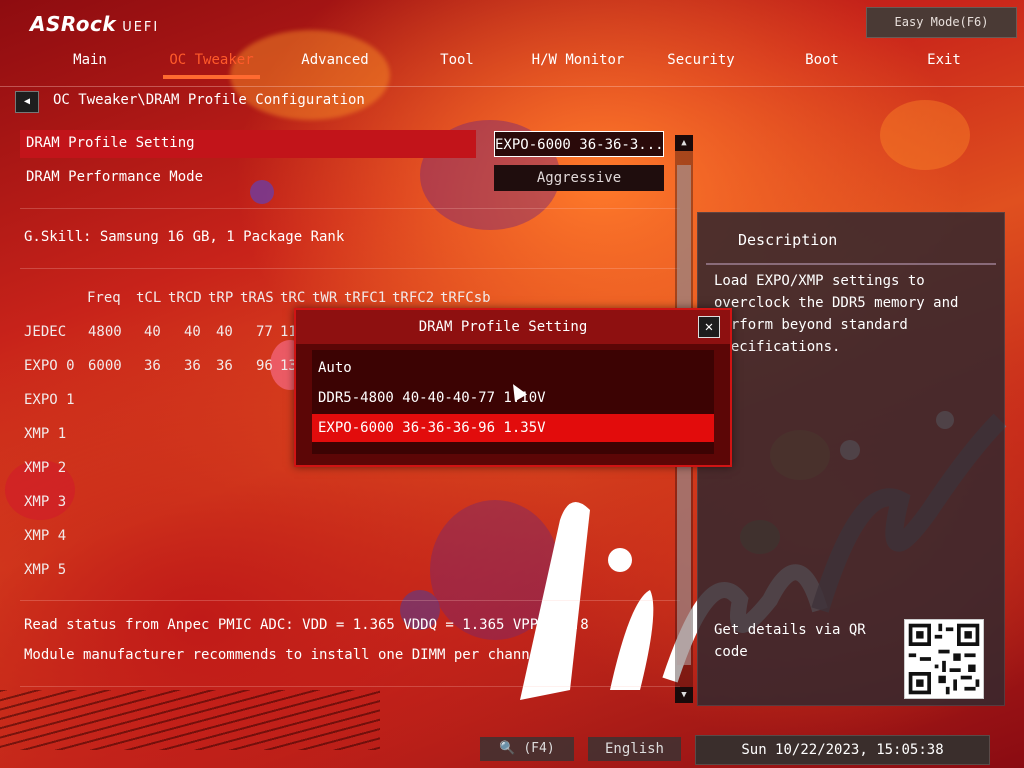  What do you see at coordinates (701, 60) in the screenshot?
I see `tab-security: Security` at bounding box center [701, 60].